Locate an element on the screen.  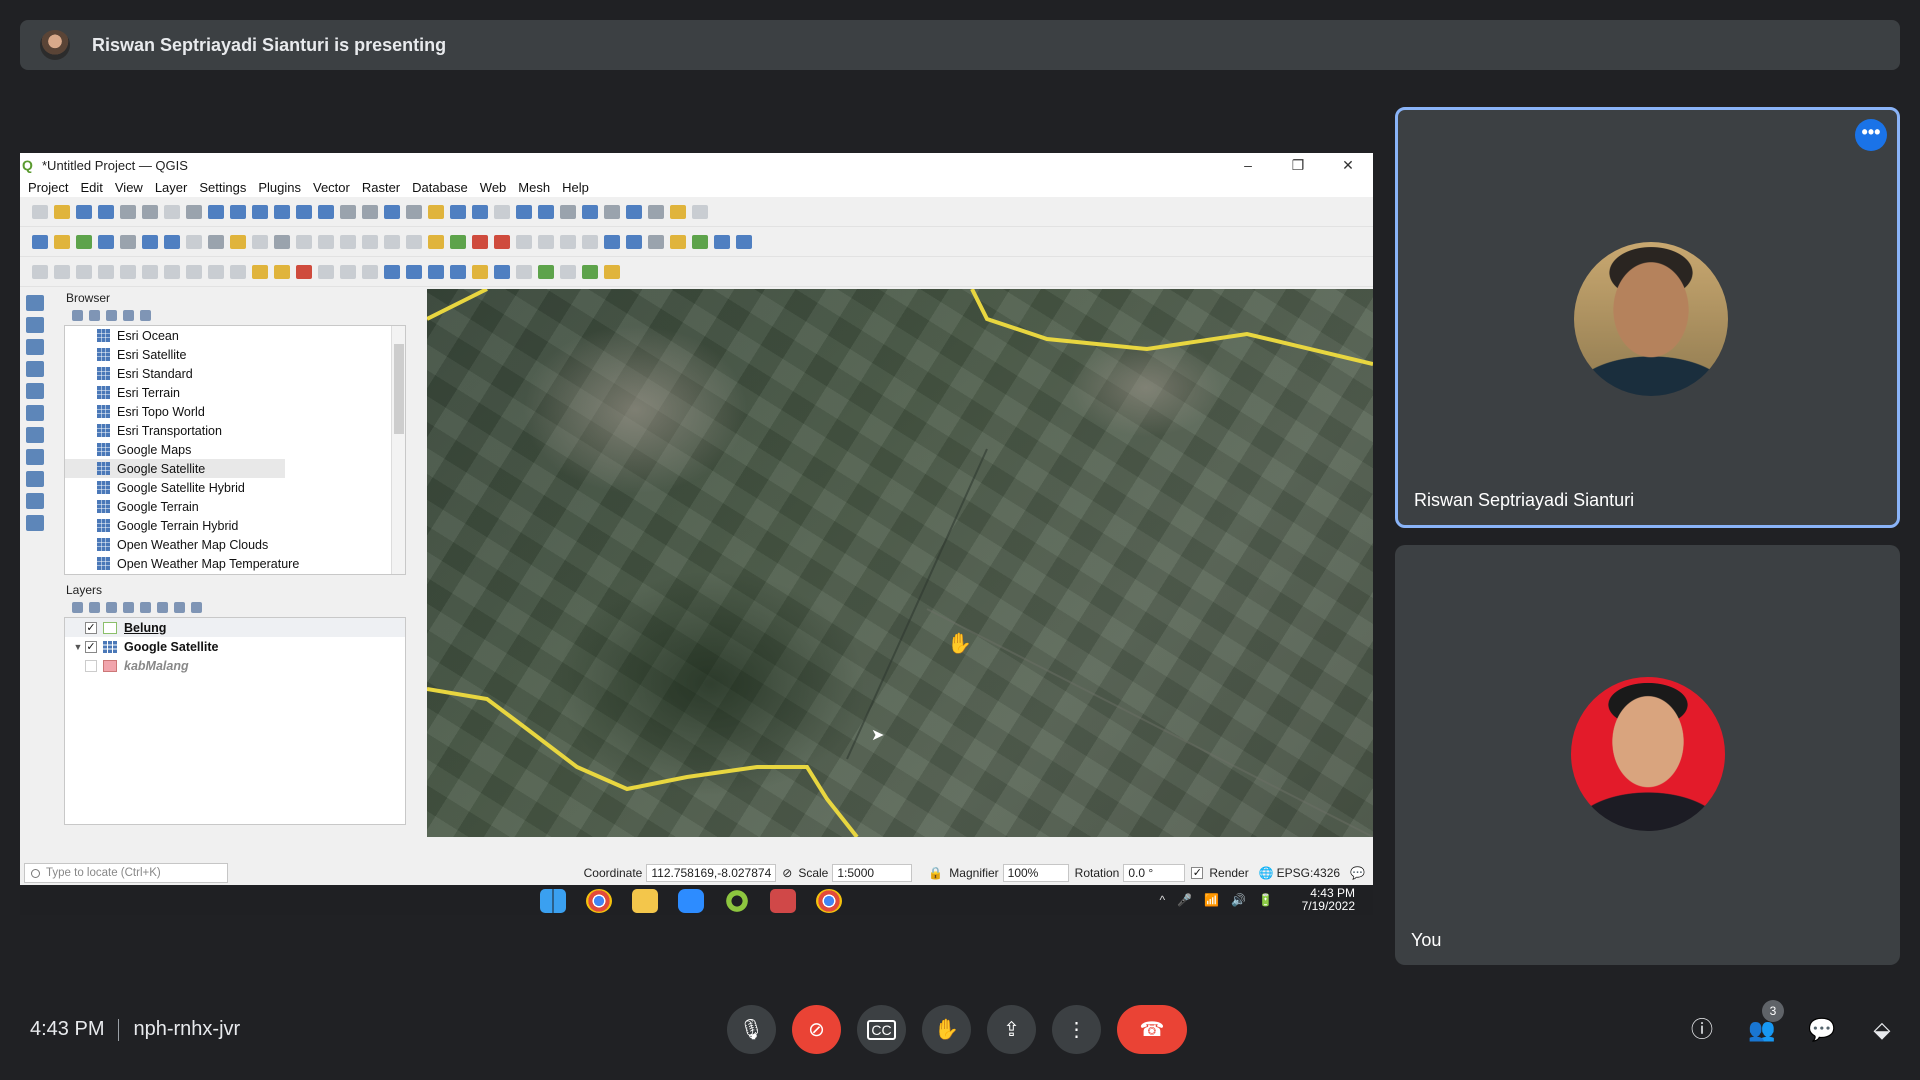
browser-item: Esri Transportation is located at coordinates (235, 430).